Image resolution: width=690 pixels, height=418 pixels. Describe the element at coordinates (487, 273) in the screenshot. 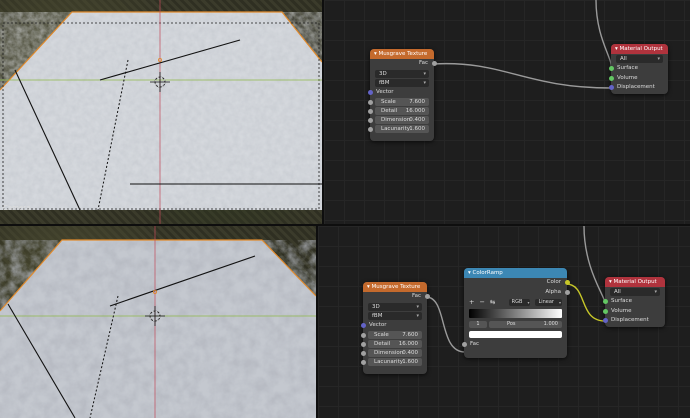

I see `node-title: ColorRamp` at that location.